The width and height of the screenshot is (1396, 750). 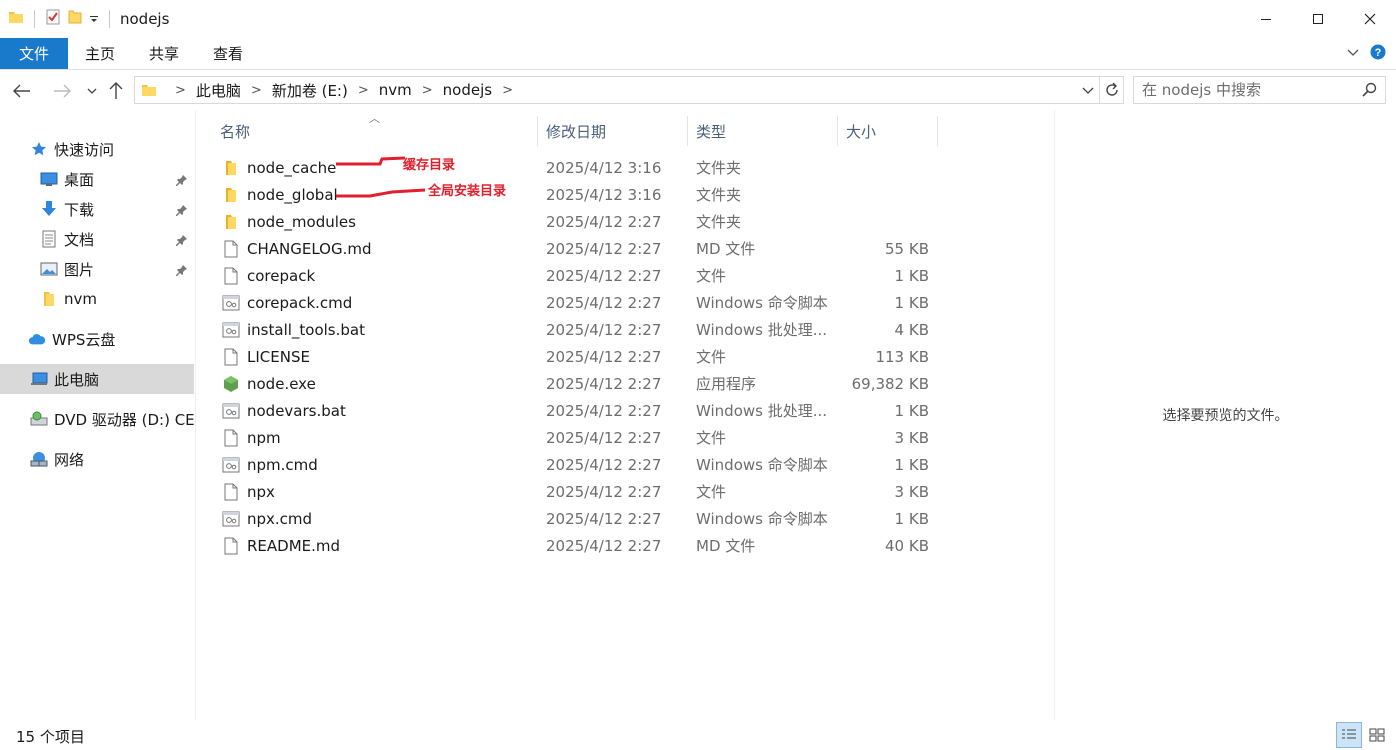 I want to click on file-row: node_cache 2025/4/12 3:16 文件夹, so click(x=570, y=167).